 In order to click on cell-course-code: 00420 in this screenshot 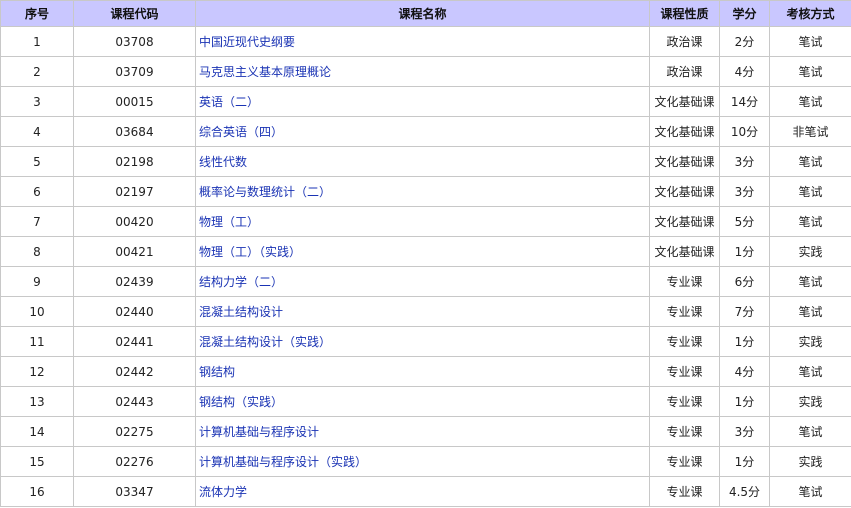, I will do `click(134, 221)`.